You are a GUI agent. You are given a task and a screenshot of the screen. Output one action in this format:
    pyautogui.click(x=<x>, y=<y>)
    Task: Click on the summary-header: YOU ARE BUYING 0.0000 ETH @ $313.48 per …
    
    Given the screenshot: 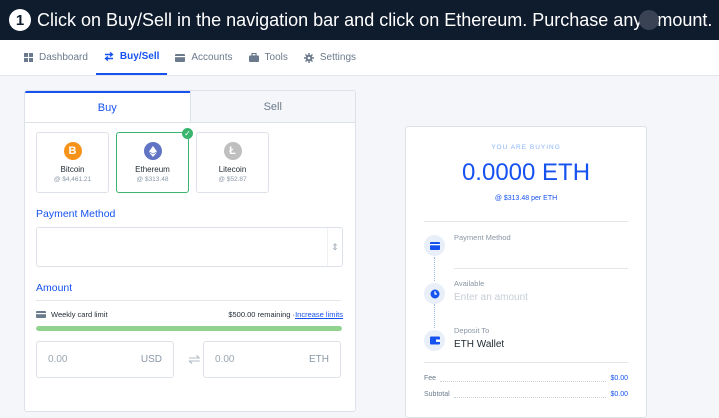 What is the action you would take?
    pyautogui.click(x=526, y=173)
    